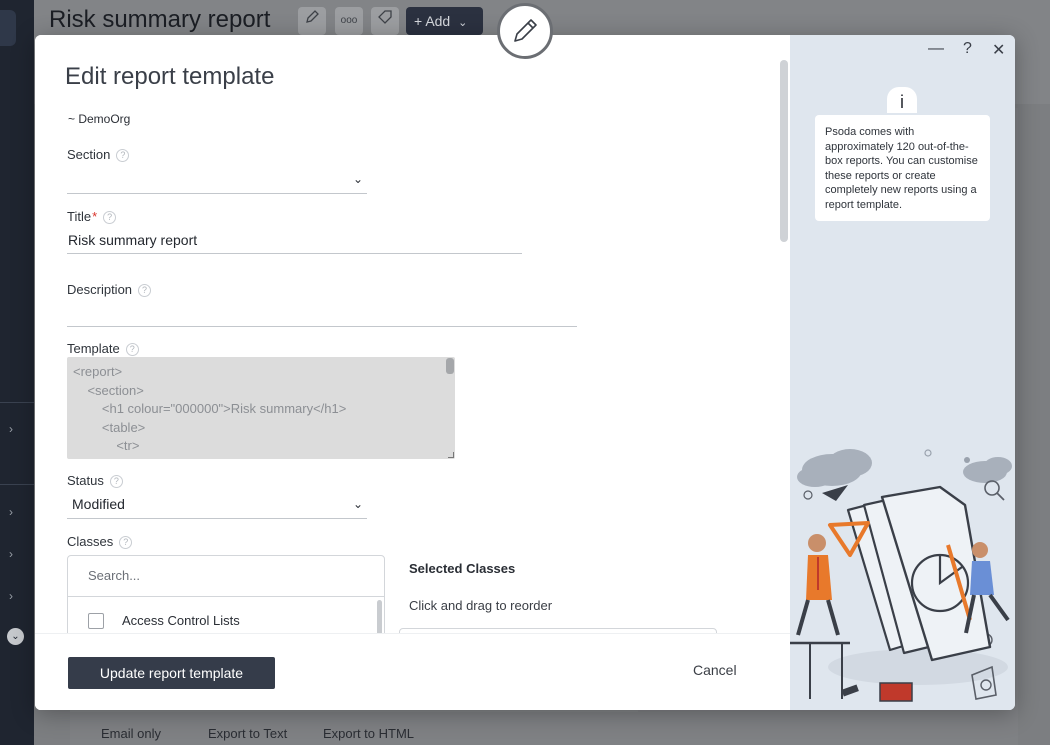 This screenshot has height=745, width=1050. Describe the element at coordinates (349, 21) in the screenshot. I see `more-options-icon: ooo` at that location.